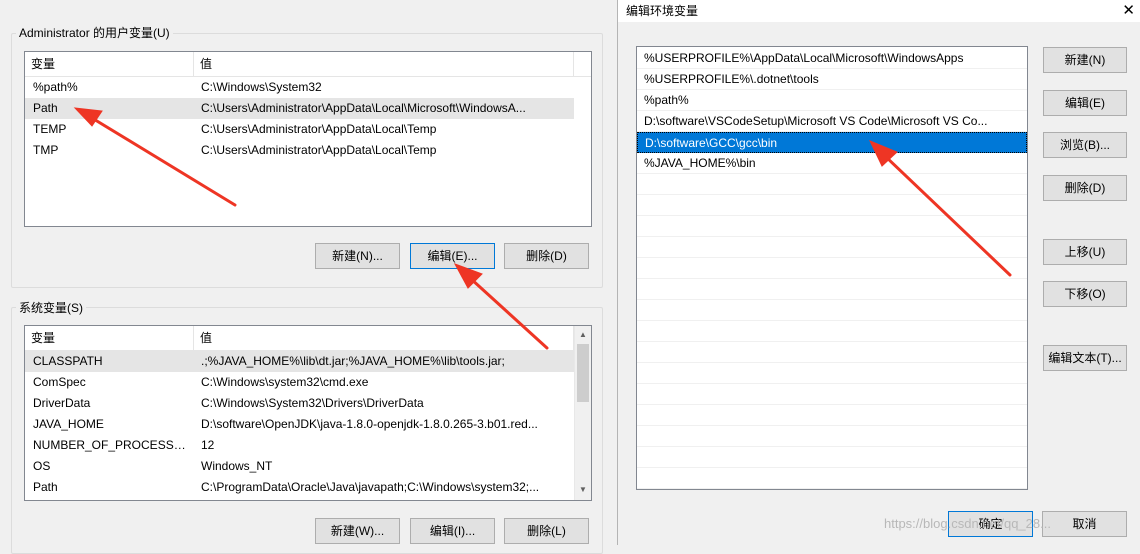  What do you see at coordinates (1085, 60) in the screenshot?
I see `path-new-button: 新建(N)` at bounding box center [1085, 60].